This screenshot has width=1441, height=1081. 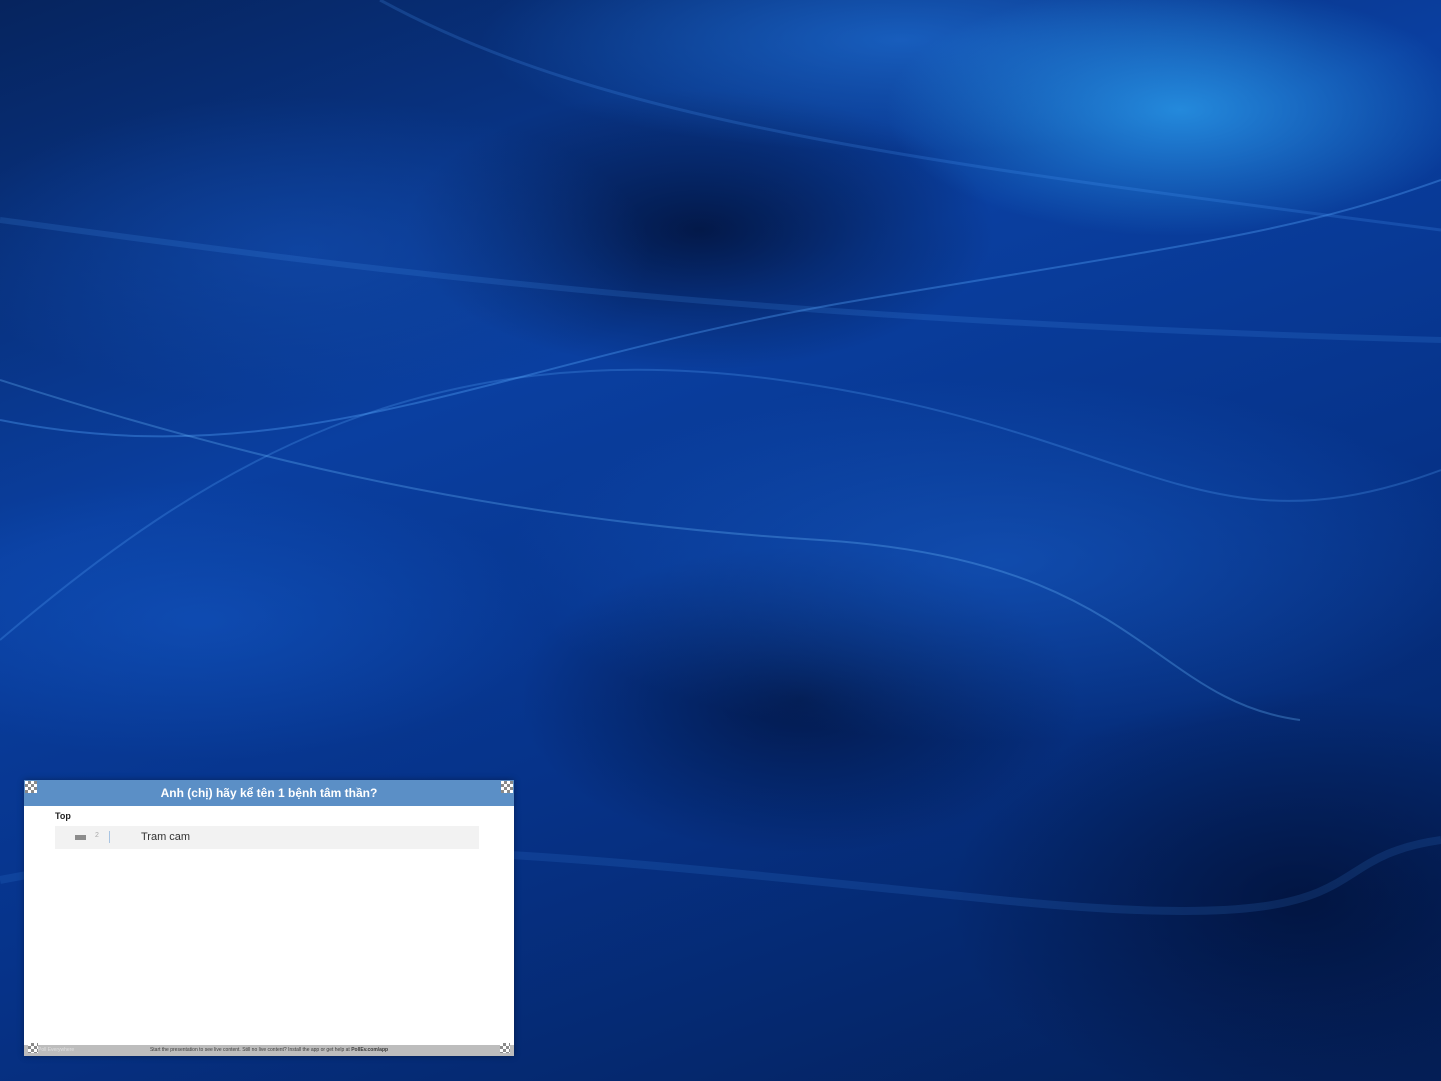 I want to click on resize-handle-bottom-right, so click(x=505, y=1048).